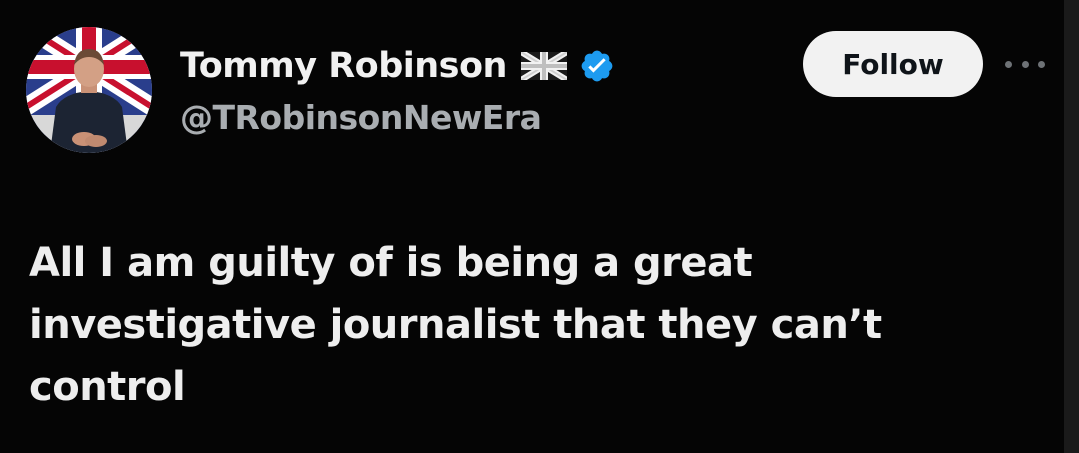  I want to click on uk-flag-icon, so click(543, 66).